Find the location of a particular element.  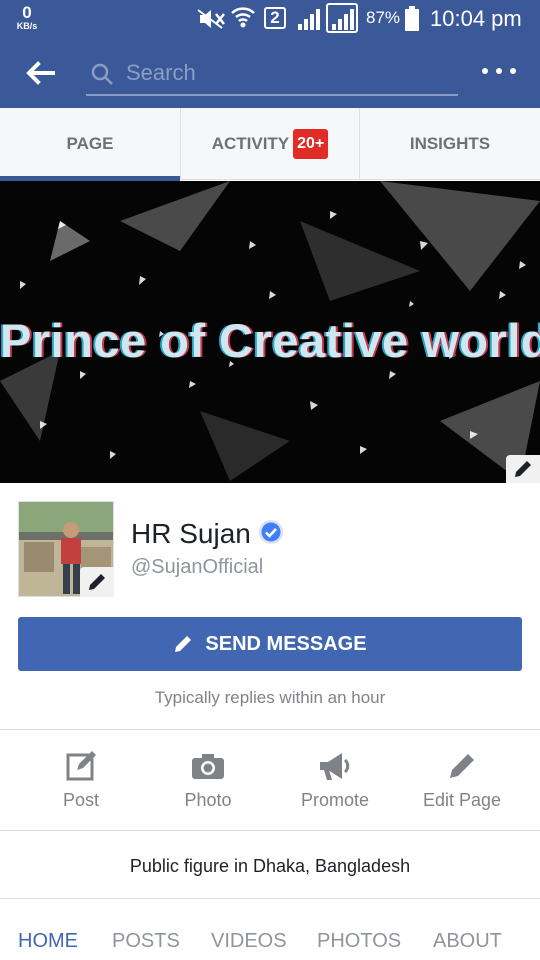

battery-icon is located at coordinates (412, 21).